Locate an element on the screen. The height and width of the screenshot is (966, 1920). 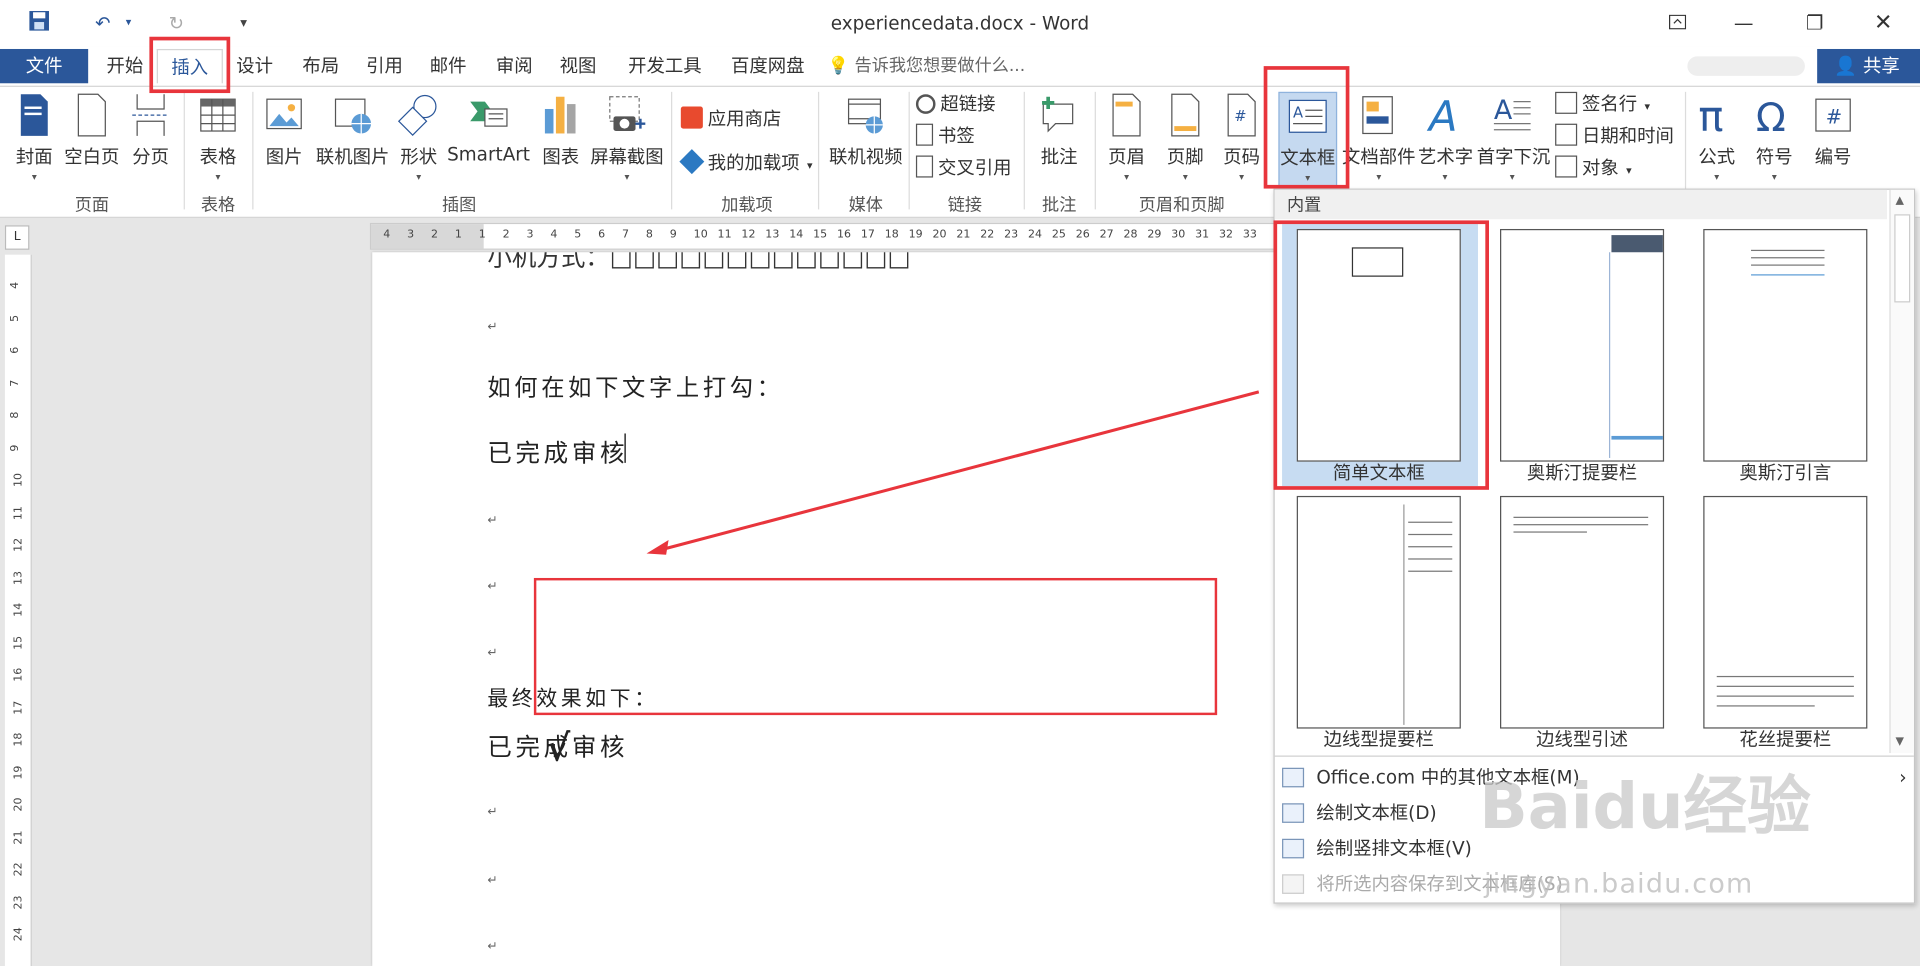
watermark-url: jingyan.baidu.com is located at coordinates (1619, 885).